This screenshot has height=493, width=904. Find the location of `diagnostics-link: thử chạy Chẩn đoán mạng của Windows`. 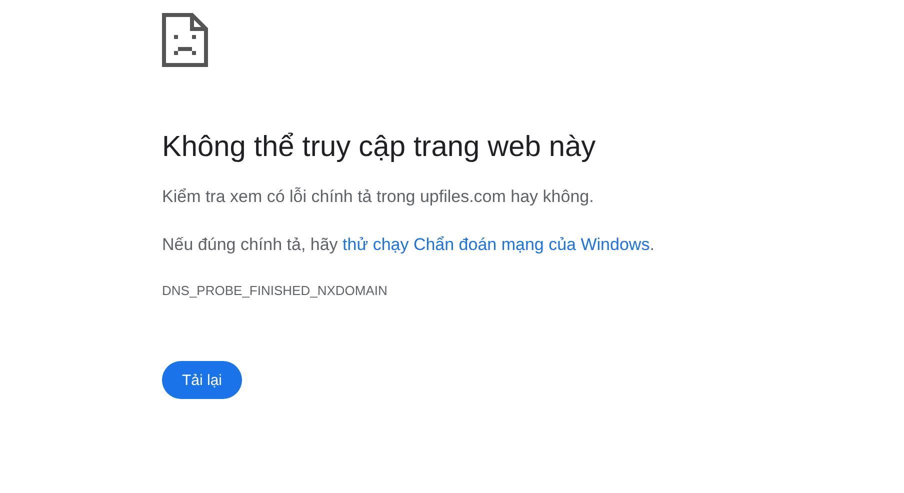

diagnostics-link: thử chạy Chẩn đoán mạng của Windows is located at coordinates (496, 244).